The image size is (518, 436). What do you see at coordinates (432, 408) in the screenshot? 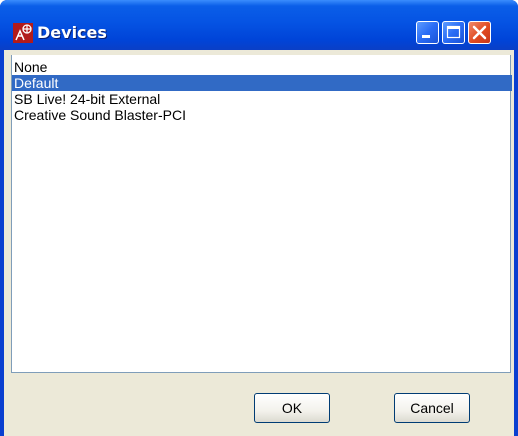
I see `cancel-button: Cancel` at bounding box center [432, 408].